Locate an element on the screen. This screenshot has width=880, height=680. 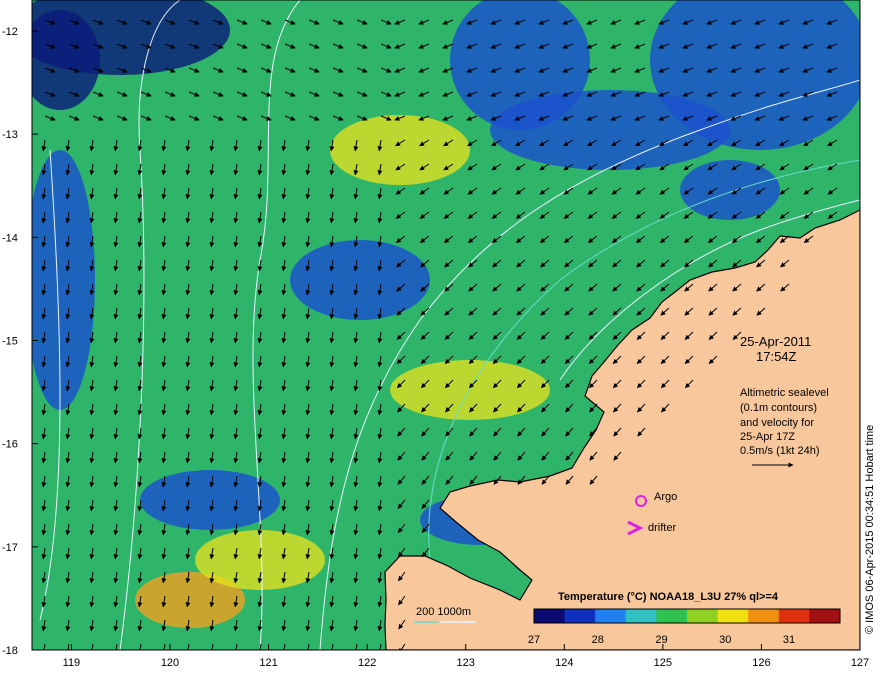
colorbar-tick-label: 28 is located at coordinates (598, 640).